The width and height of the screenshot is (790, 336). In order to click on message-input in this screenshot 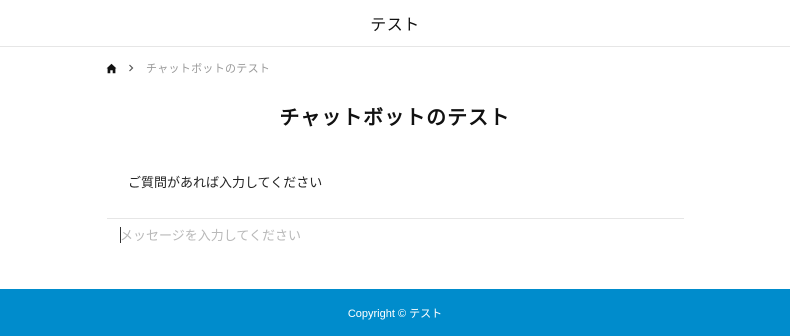, I will do `click(400, 236)`.